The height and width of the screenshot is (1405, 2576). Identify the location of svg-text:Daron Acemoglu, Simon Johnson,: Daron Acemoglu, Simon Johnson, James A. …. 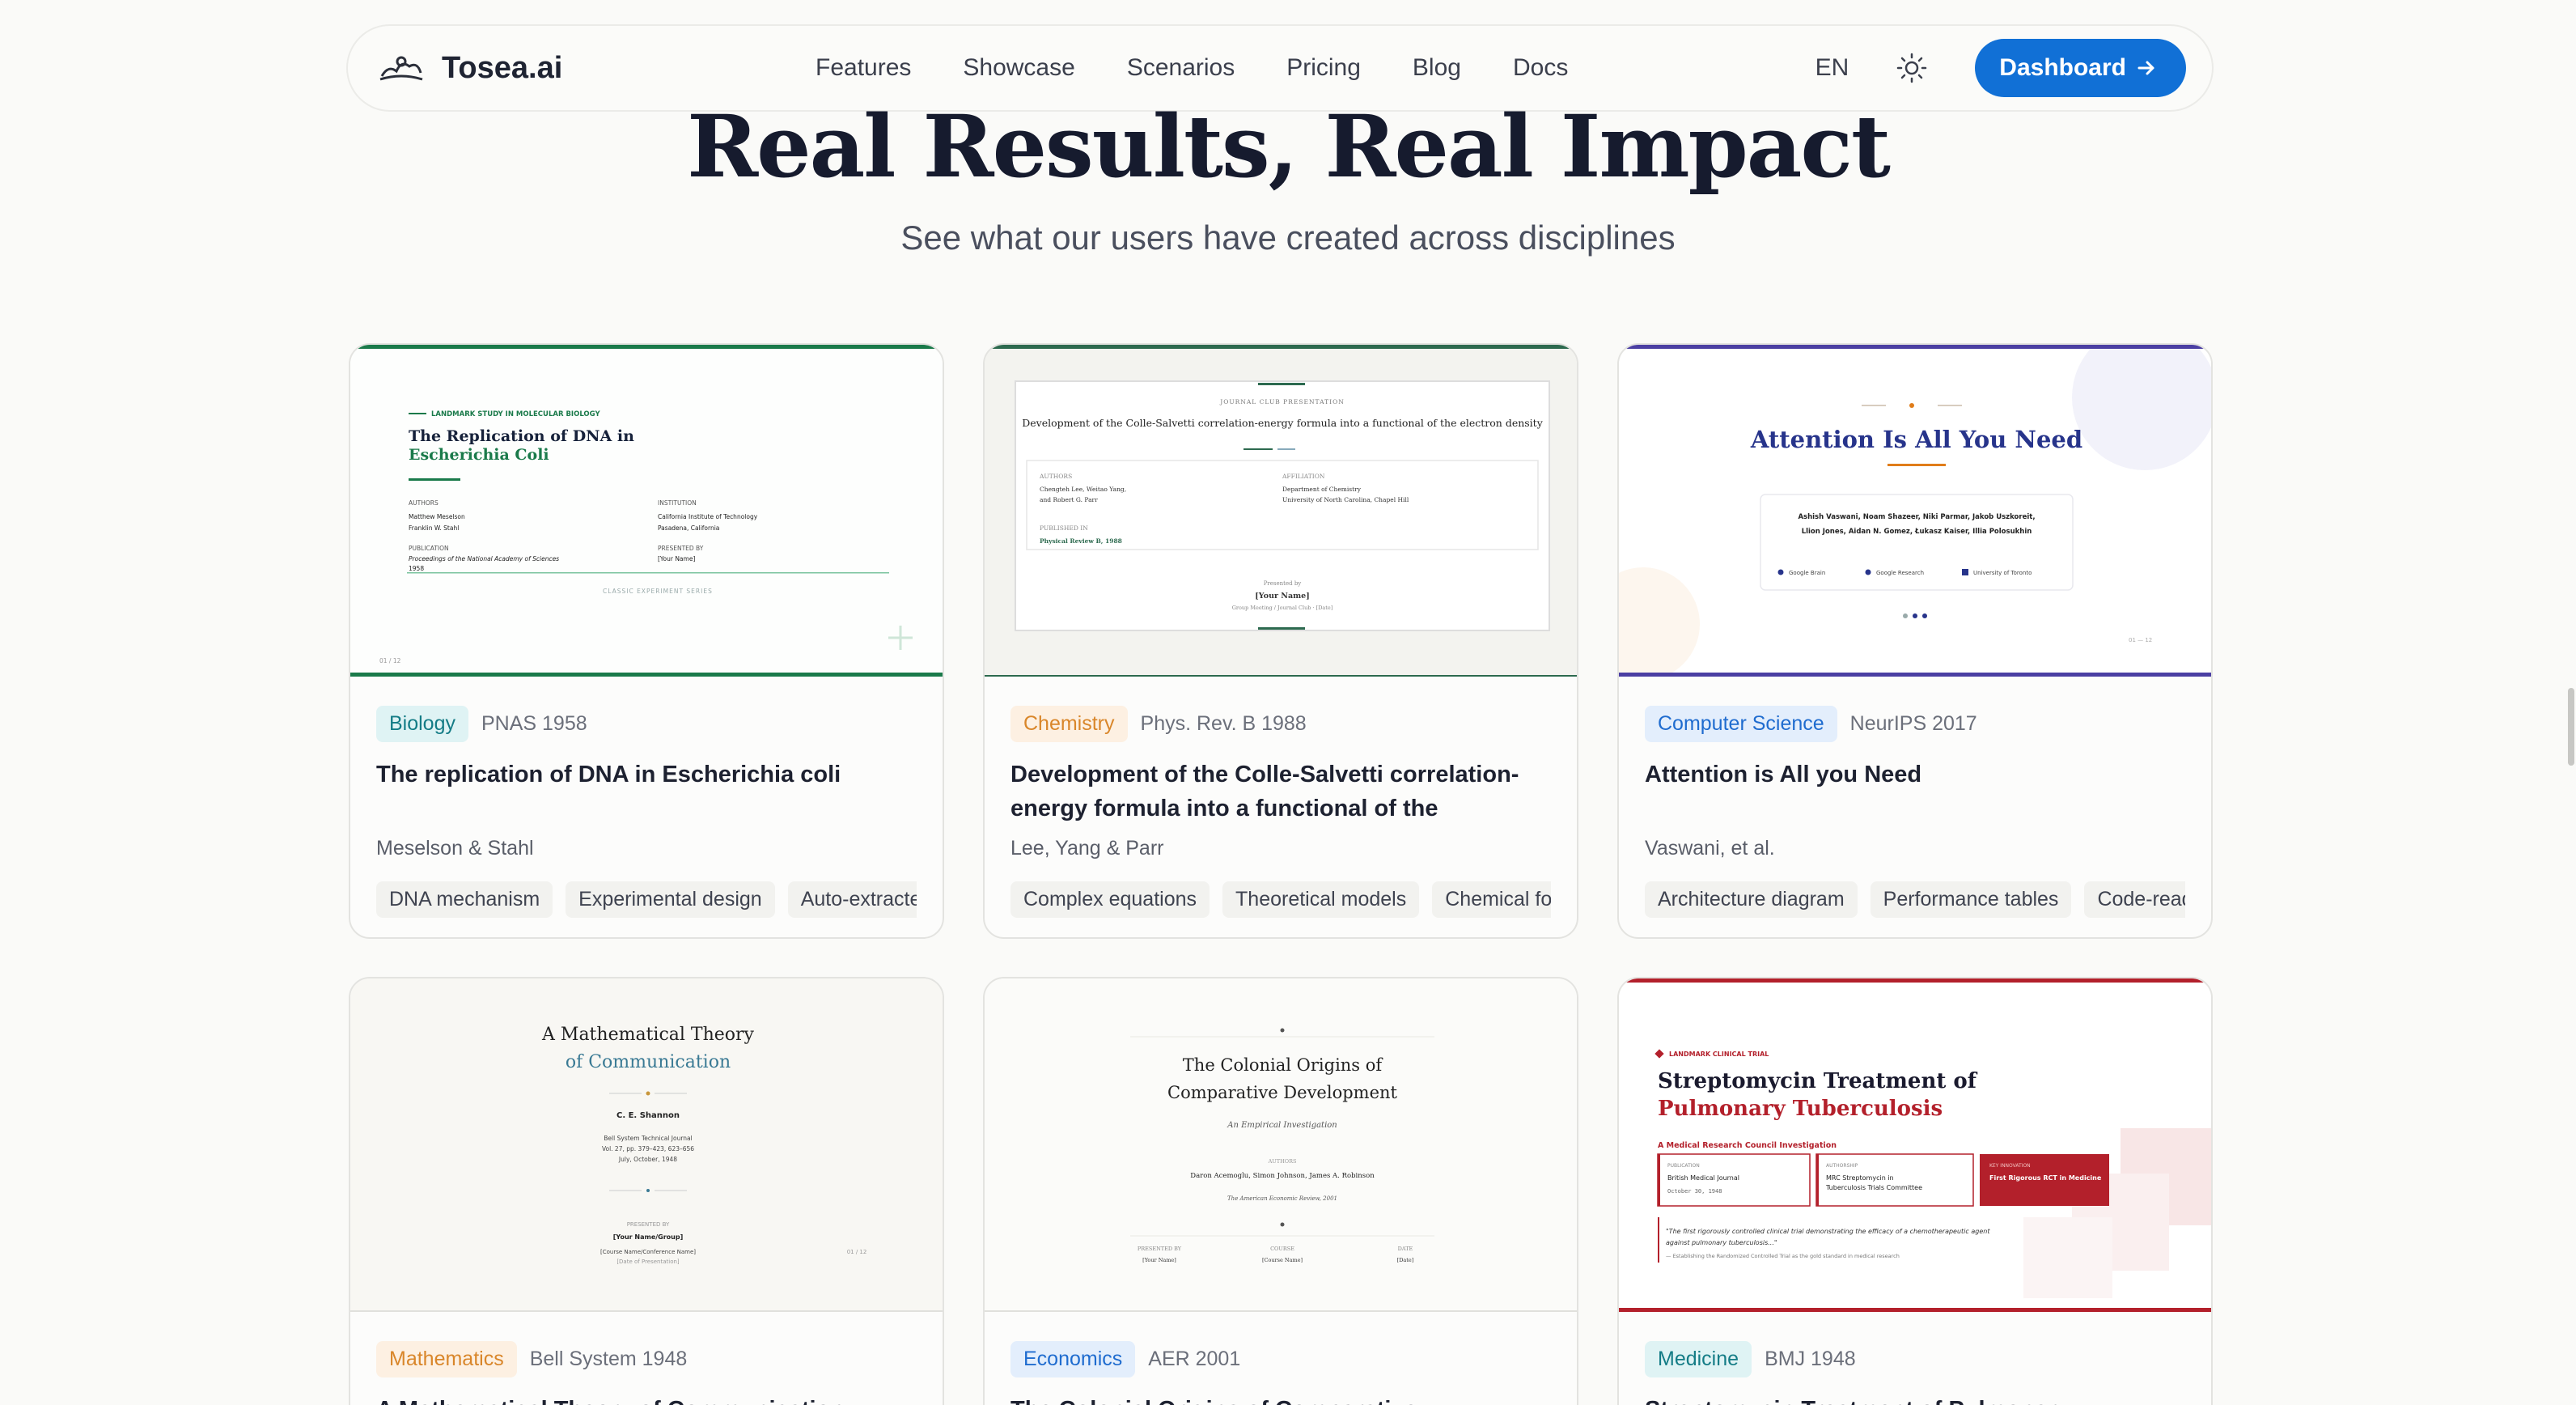
(1282, 1176).